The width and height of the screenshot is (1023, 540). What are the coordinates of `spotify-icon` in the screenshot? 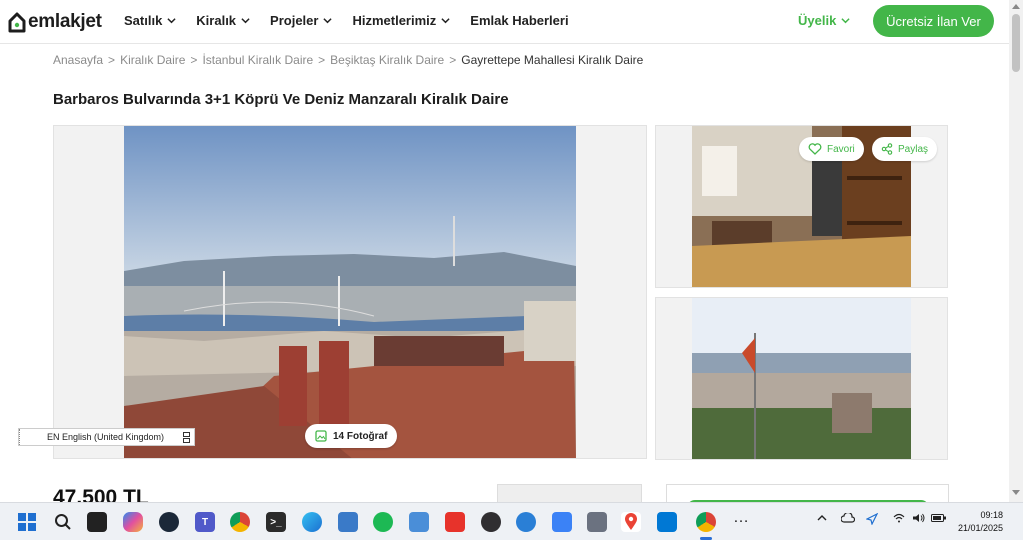 It's located at (383, 522).